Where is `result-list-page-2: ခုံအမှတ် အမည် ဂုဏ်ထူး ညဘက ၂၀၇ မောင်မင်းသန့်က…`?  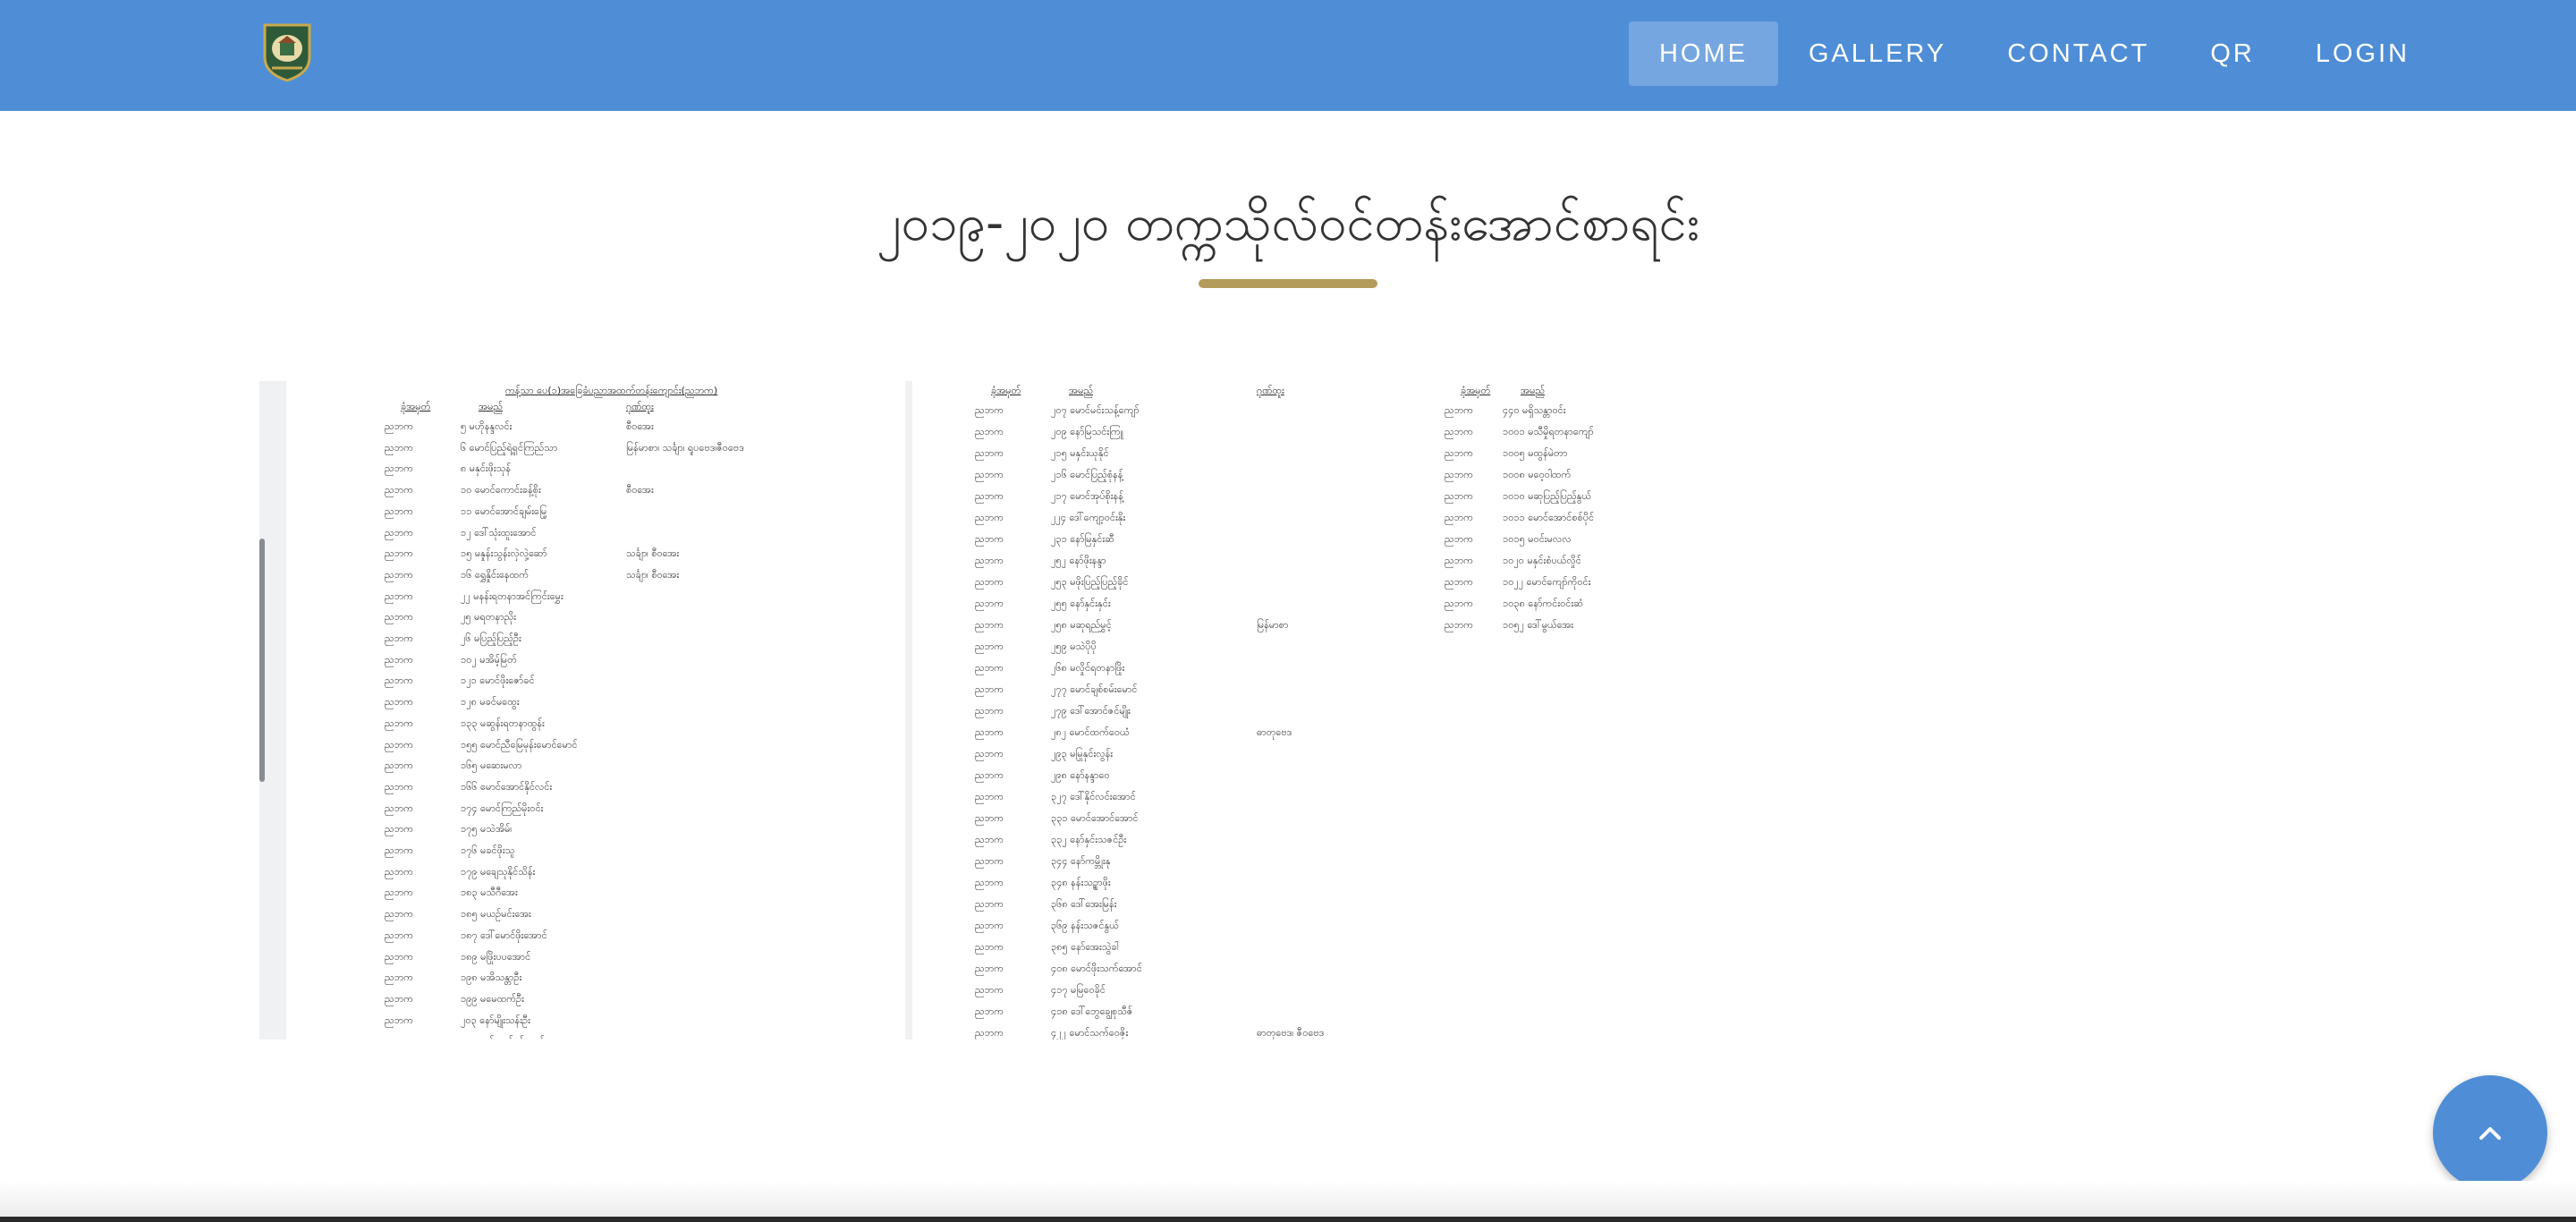
result-list-page-2: ခုံအမှတ် အမည် ဂုဏ်ထူး ညဘက ၂၀၇ မောင်မင်းသန့်က… is located at coordinates (1122, 710).